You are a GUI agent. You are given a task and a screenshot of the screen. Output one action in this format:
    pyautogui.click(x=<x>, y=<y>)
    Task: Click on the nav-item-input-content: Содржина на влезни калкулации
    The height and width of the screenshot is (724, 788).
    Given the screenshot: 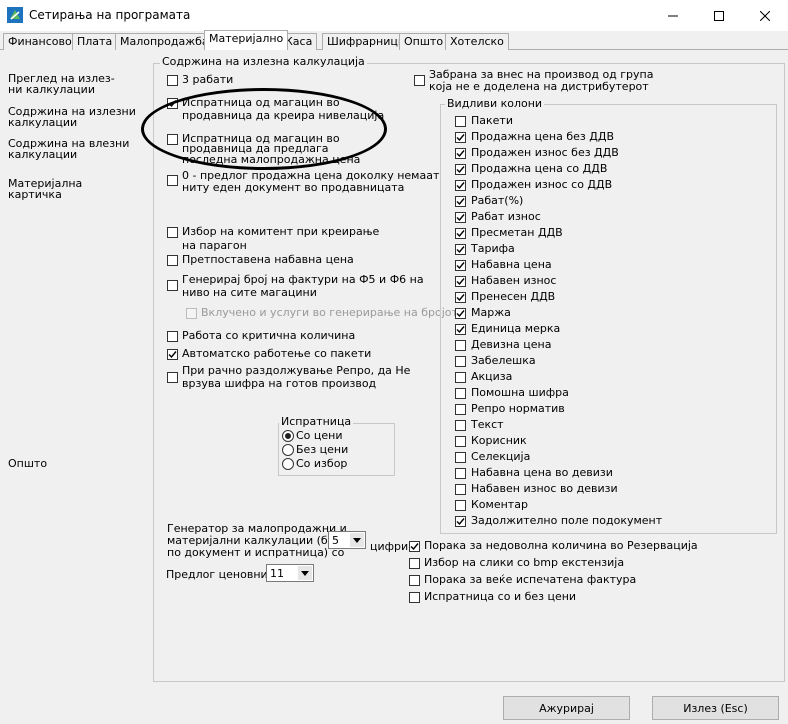 What is the action you would take?
    pyautogui.click(x=73, y=149)
    